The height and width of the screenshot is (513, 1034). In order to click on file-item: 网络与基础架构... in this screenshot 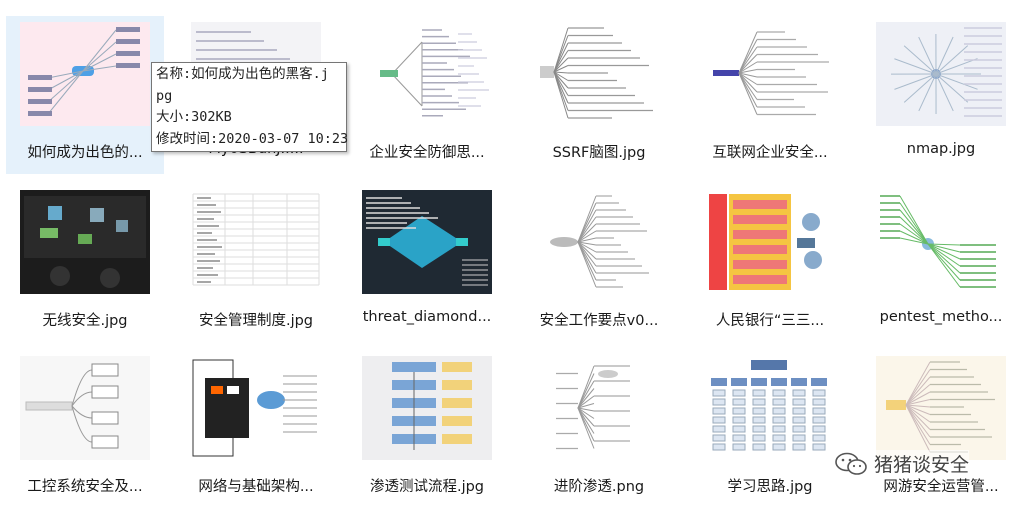, I will do `click(256, 429)`.